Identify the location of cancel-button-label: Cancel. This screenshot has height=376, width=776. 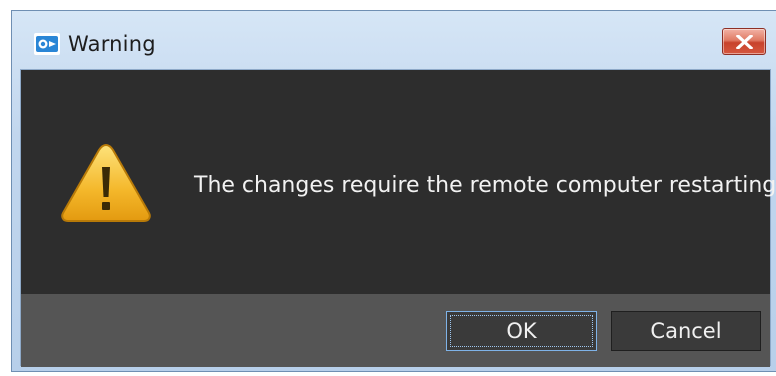
(686, 331).